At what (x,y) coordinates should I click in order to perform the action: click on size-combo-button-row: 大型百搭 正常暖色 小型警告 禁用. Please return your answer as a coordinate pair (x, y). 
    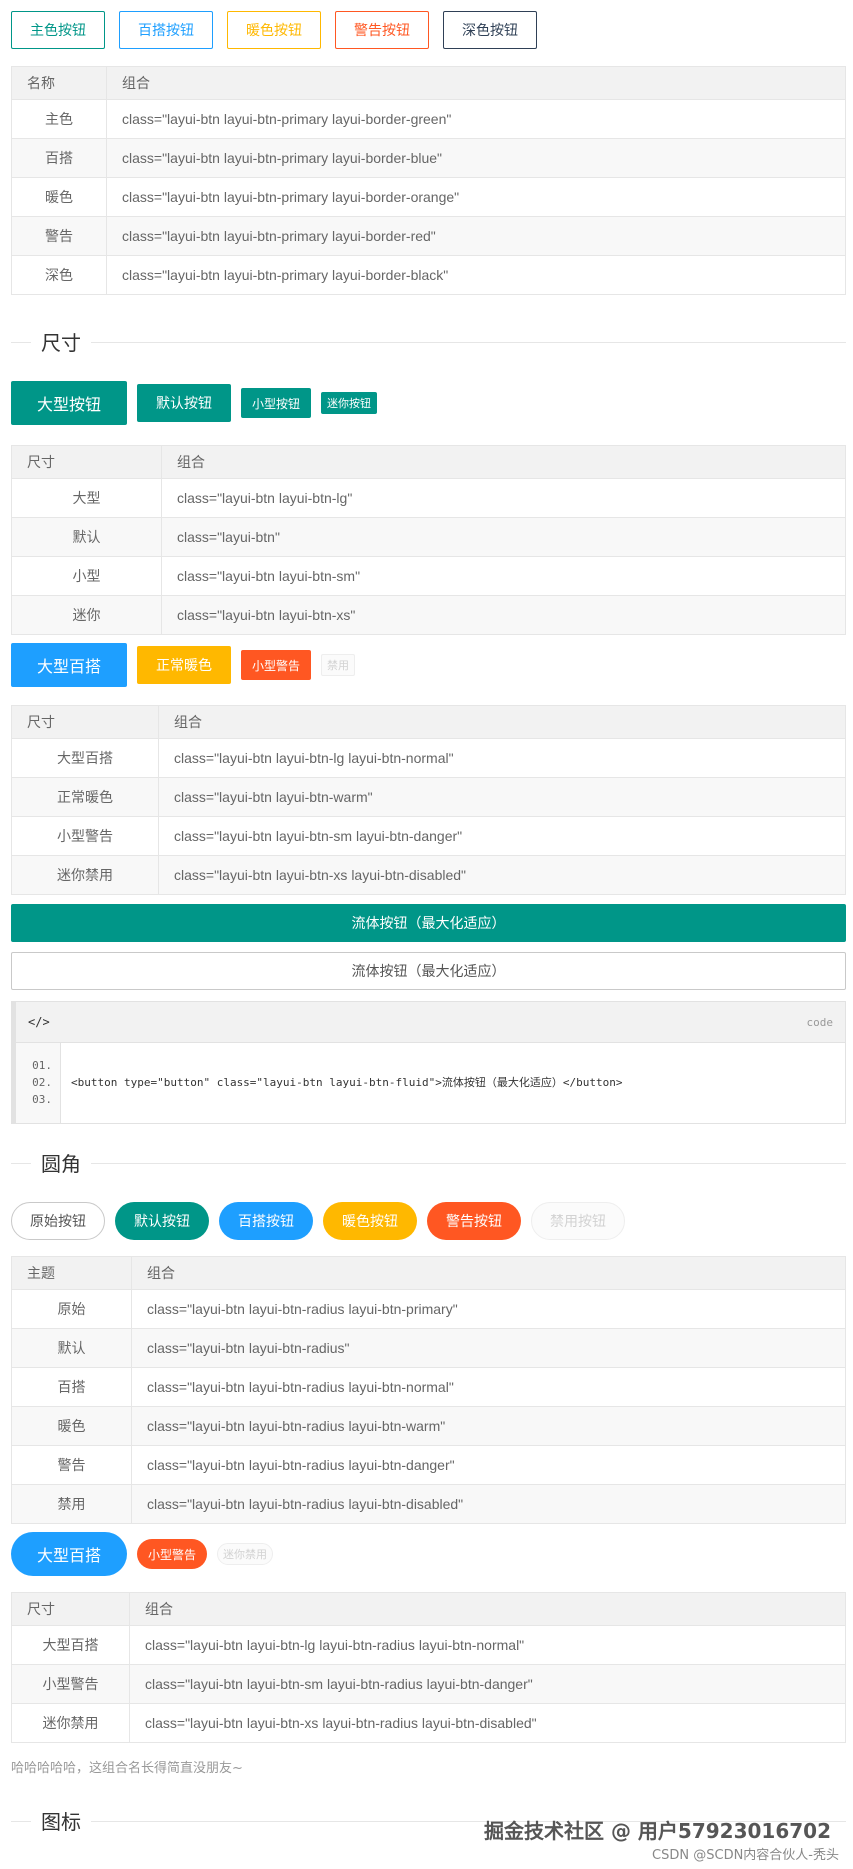
    Looking at the image, I should click on (428, 665).